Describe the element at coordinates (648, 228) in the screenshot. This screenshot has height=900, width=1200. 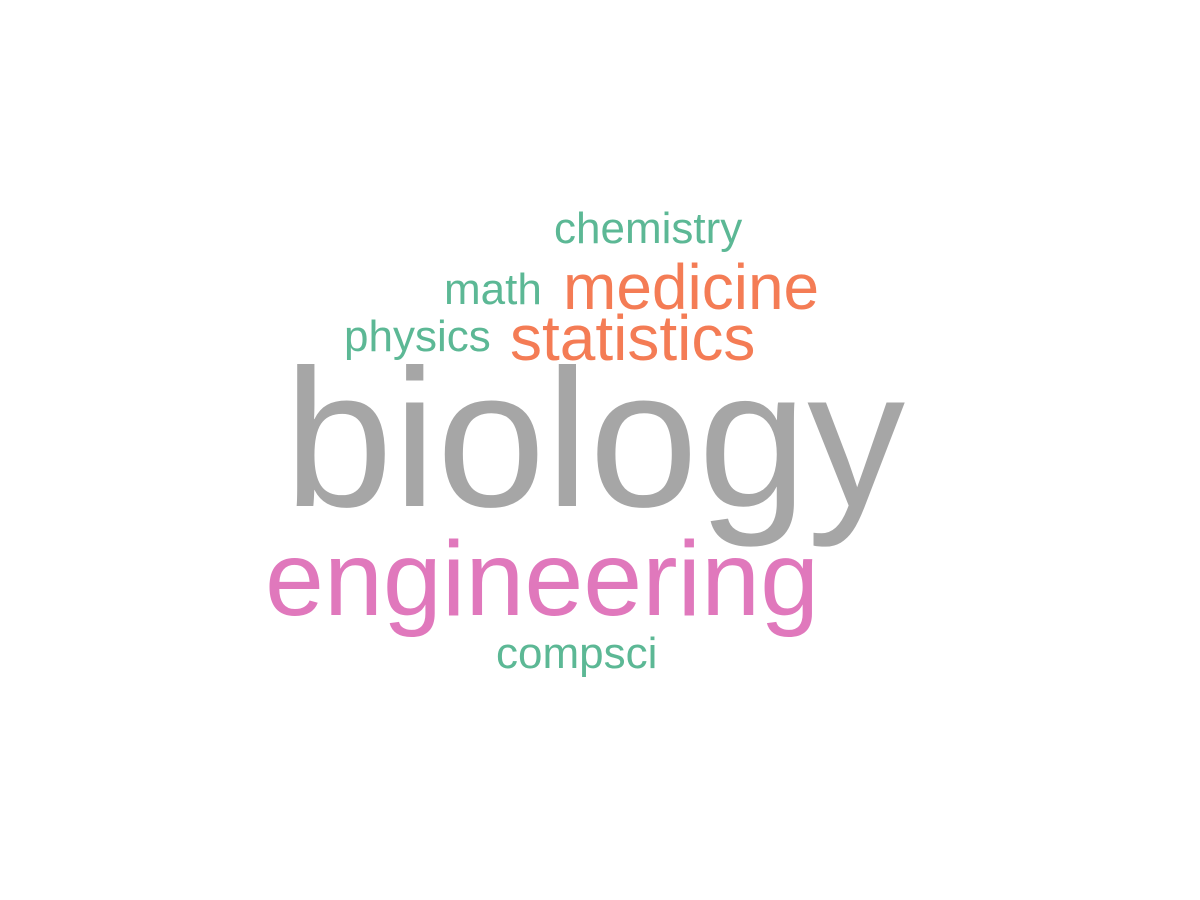
I see `word-chemistry: chemistry` at that location.